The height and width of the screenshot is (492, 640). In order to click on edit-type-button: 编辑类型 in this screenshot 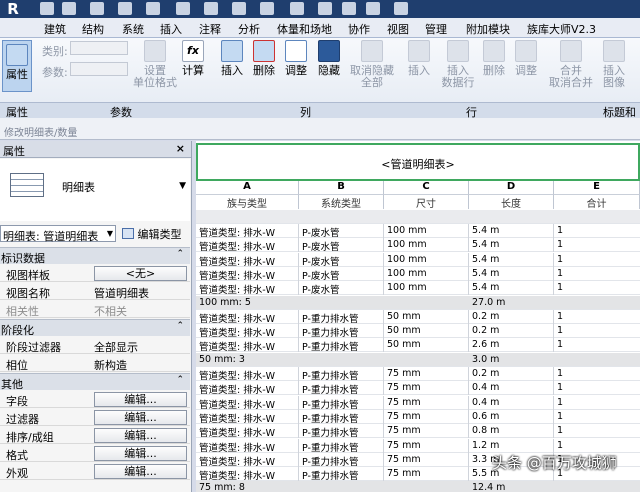, I will do `click(152, 234)`.